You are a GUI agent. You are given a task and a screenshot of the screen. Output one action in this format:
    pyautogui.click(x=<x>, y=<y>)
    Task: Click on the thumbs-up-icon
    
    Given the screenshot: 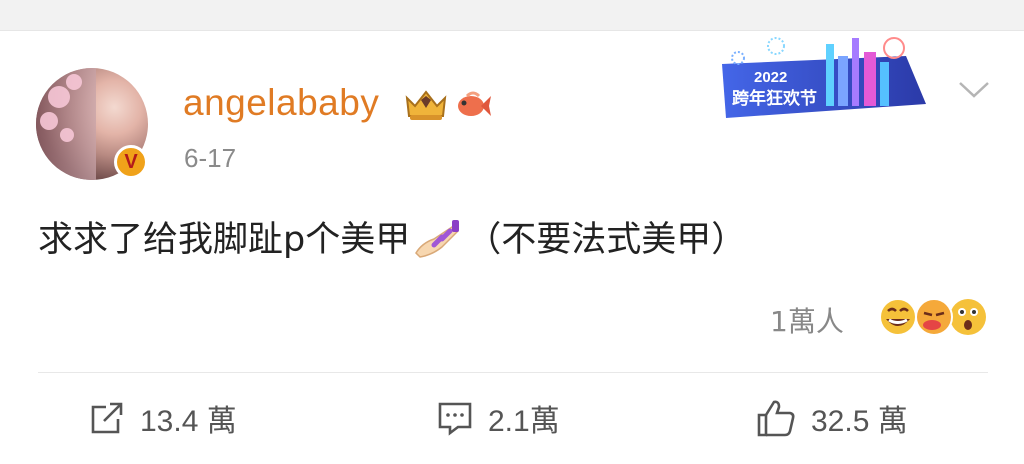 What is the action you would take?
    pyautogui.click(x=776, y=418)
    